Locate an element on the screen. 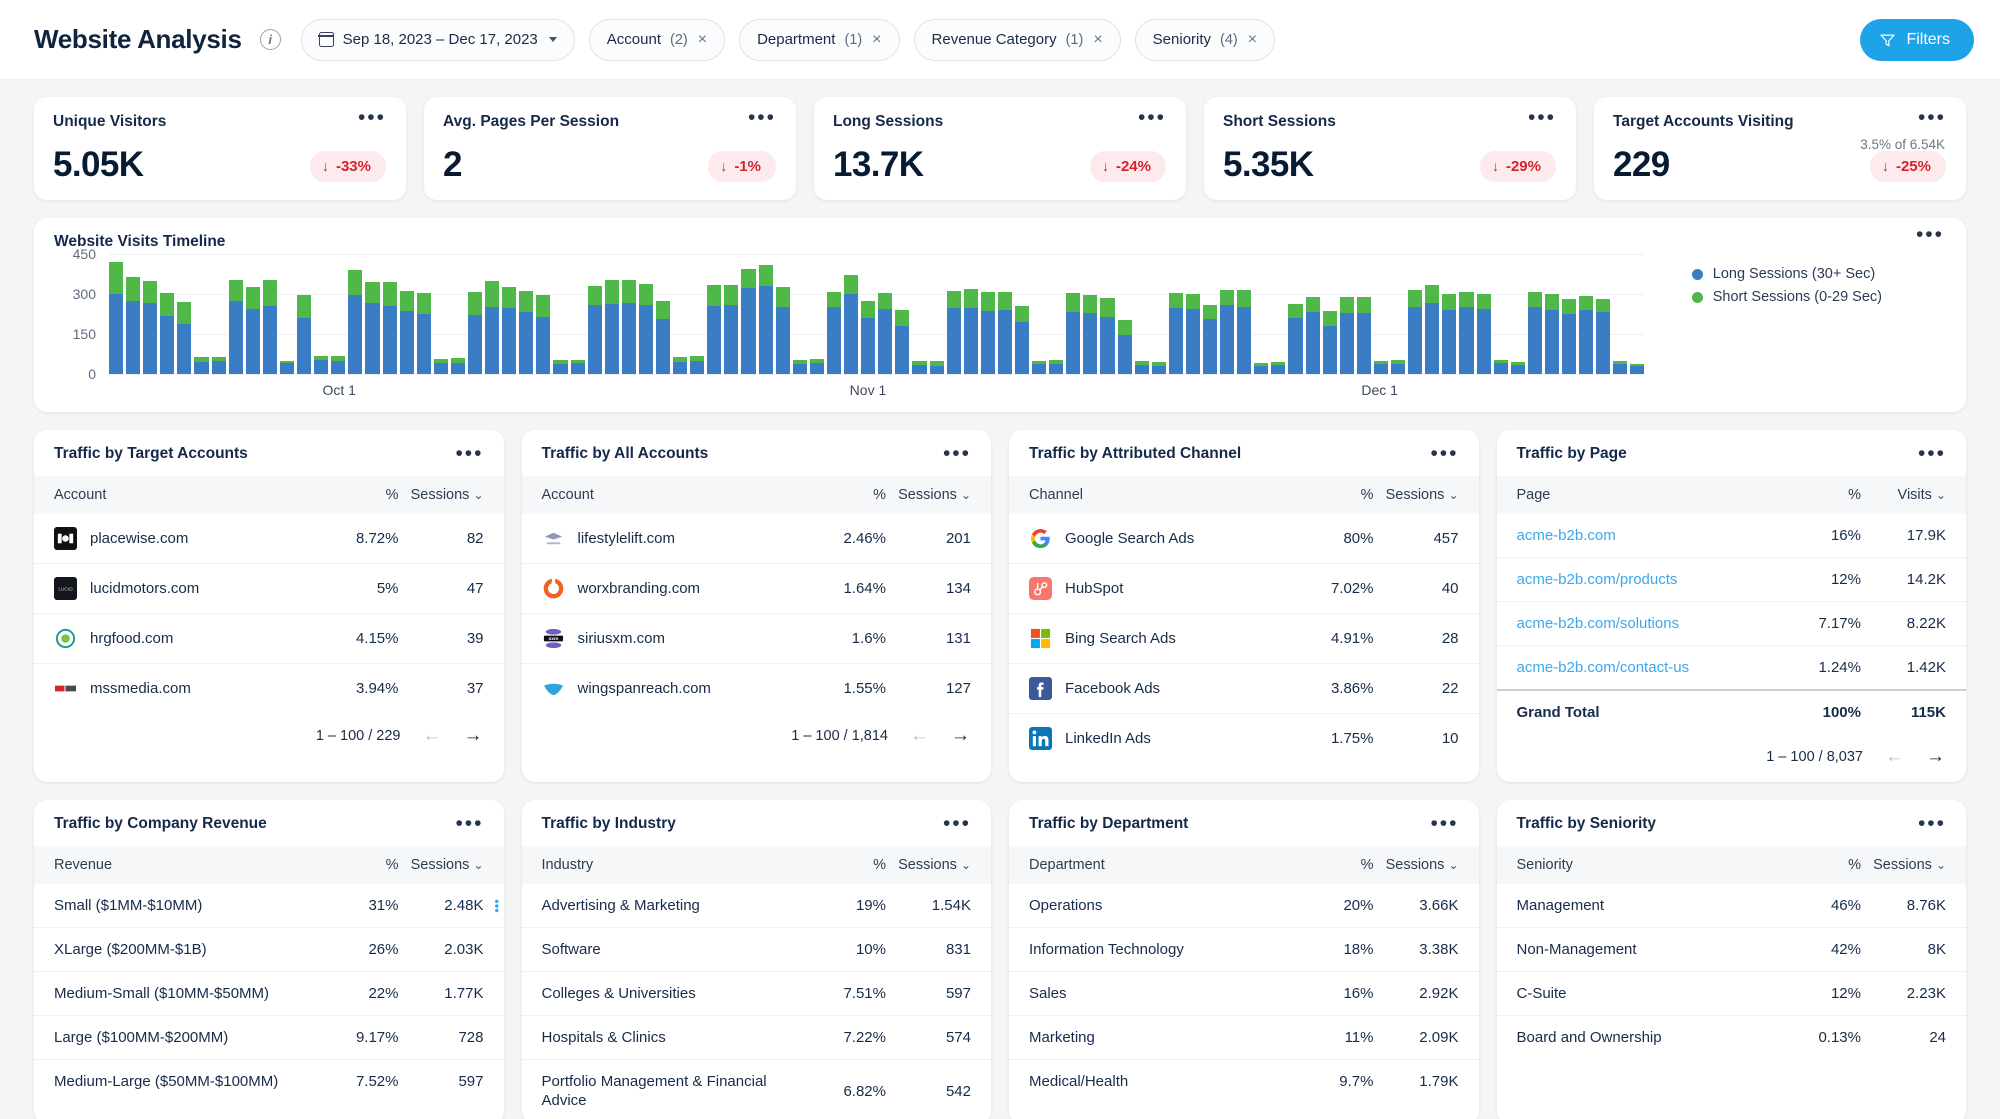  table-row: Board and Ownership 0.13% 24 is located at coordinates (1732, 1038).